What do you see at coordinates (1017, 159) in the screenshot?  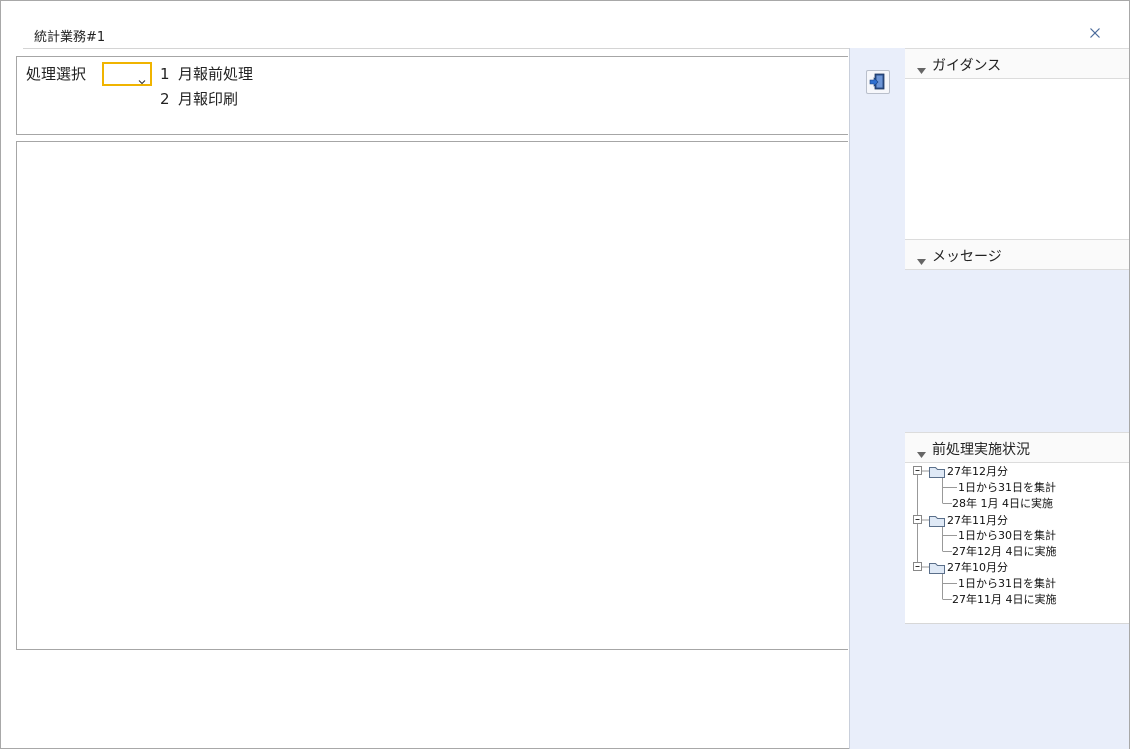 I see `guidance-panel-body` at bounding box center [1017, 159].